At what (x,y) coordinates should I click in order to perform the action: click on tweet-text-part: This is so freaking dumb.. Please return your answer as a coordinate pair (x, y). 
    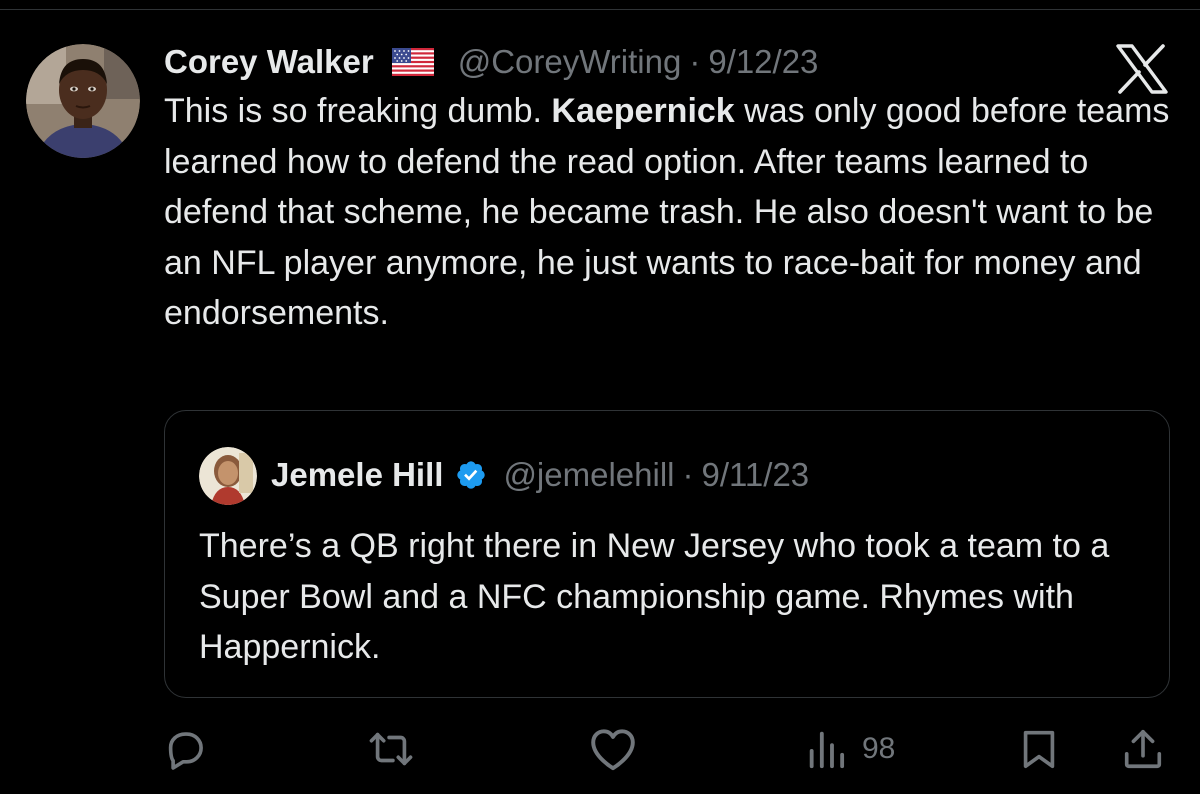
    Looking at the image, I should click on (358, 111).